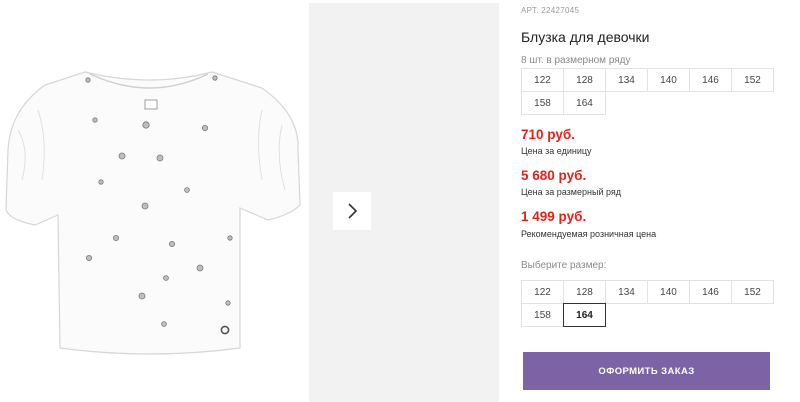  I want to click on pack-size-grid: 122 128 134 140 146 152 158 164, so click(647, 91).